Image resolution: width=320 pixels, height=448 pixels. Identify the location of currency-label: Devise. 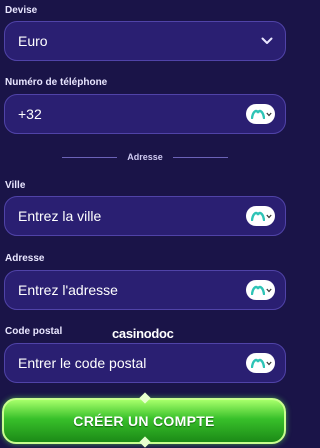
(21, 10).